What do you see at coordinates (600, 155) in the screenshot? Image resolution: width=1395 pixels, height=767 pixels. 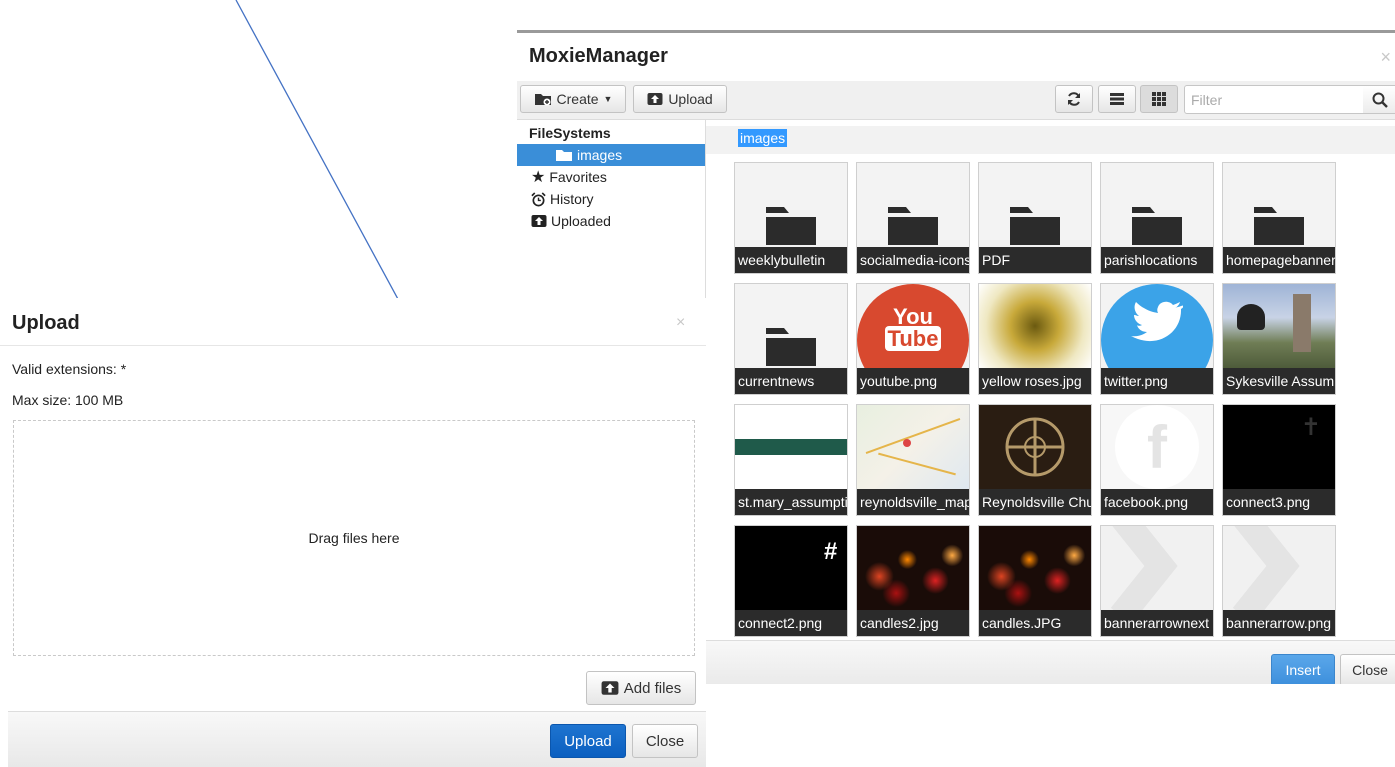 I see `sidebar-item-label: images` at bounding box center [600, 155].